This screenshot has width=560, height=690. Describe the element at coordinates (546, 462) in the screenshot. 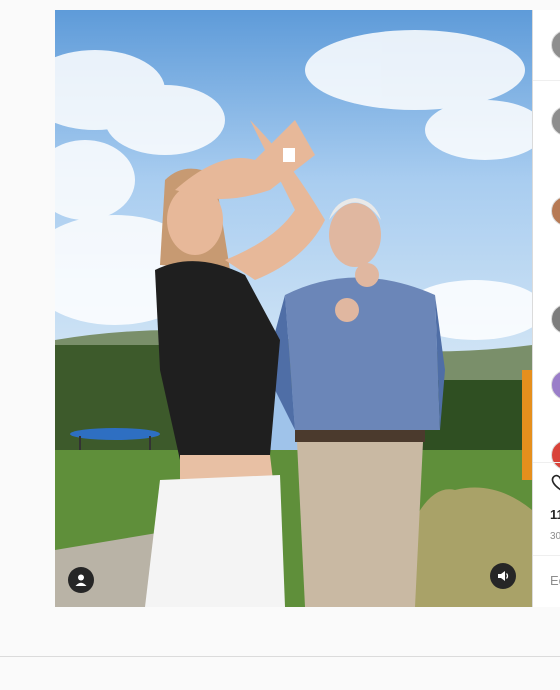

I see `actions-divider` at that location.